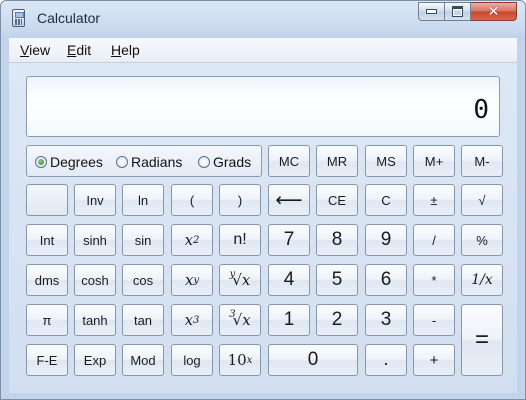 The width and height of the screenshot is (526, 400). Describe the element at coordinates (386, 360) in the screenshot. I see `decimal-point-button: .` at that location.